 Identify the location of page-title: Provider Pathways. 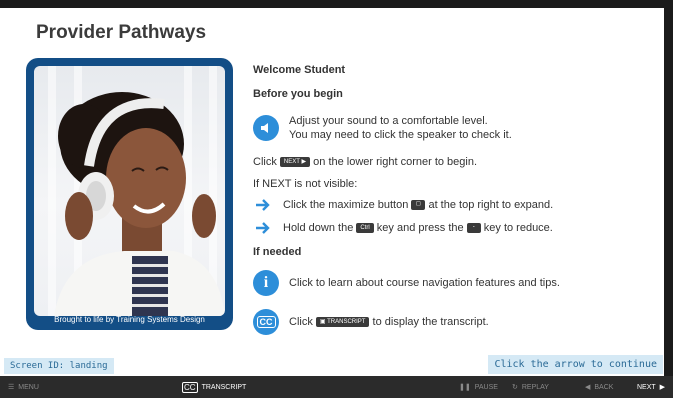
(121, 32).